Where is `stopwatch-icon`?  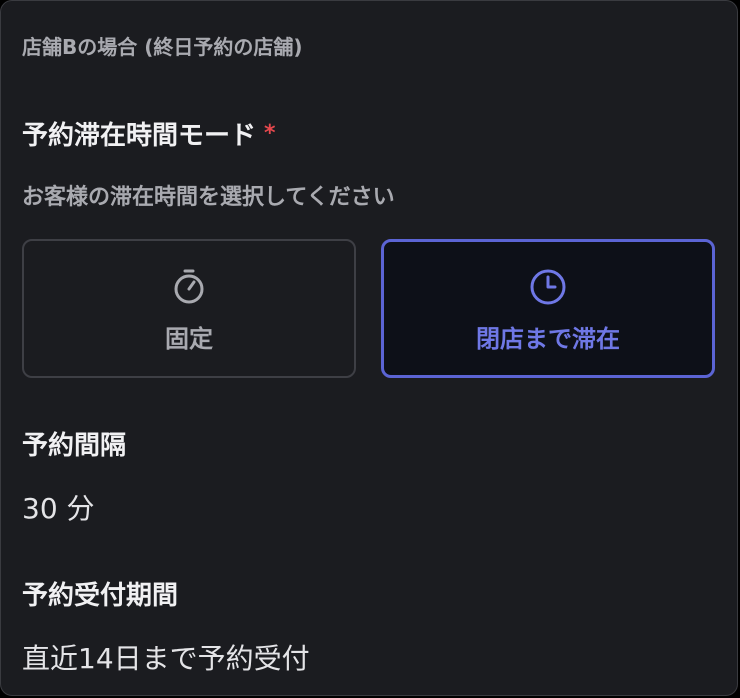
stopwatch-icon is located at coordinates (189, 286).